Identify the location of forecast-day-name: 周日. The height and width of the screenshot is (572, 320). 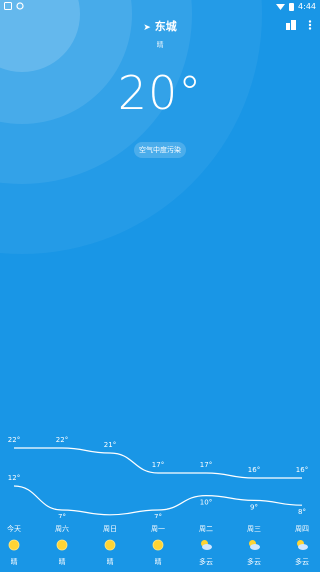
(110, 529).